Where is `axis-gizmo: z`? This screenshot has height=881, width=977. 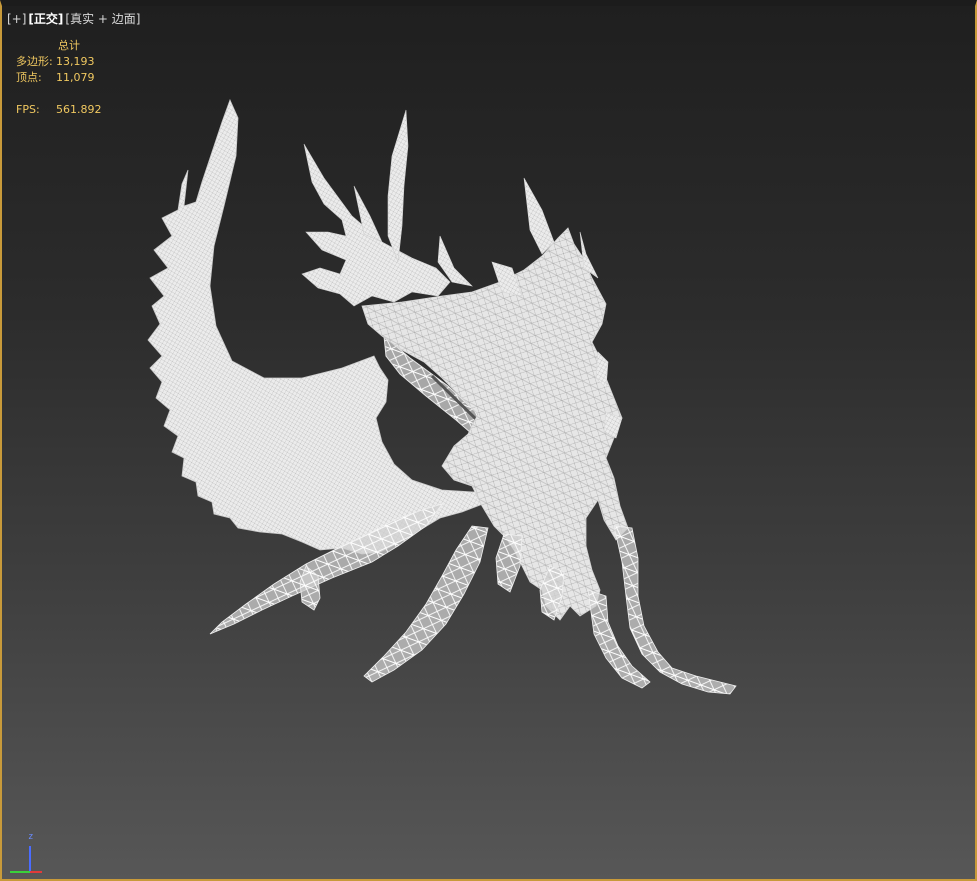
axis-gizmo: z is located at coordinates (26, 854).